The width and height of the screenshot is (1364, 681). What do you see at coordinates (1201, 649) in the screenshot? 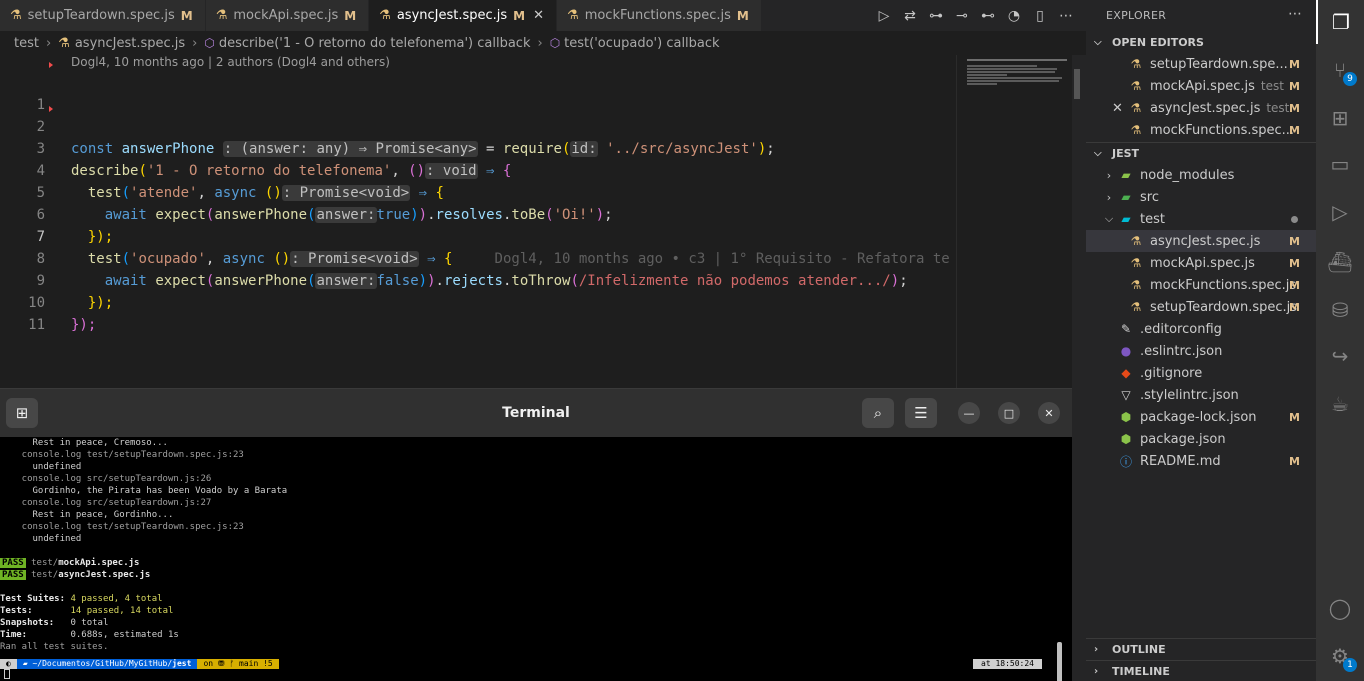
I see `outline-section: › OUTLINE` at bounding box center [1201, 649].